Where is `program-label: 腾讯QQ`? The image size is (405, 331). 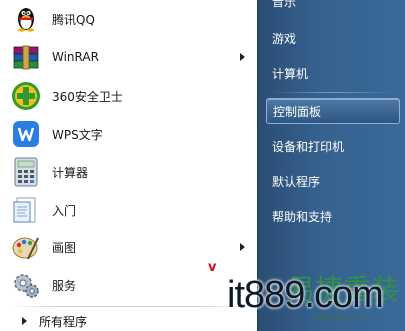 program-label: 腾讯QQ is located at coordinates (73, 19).